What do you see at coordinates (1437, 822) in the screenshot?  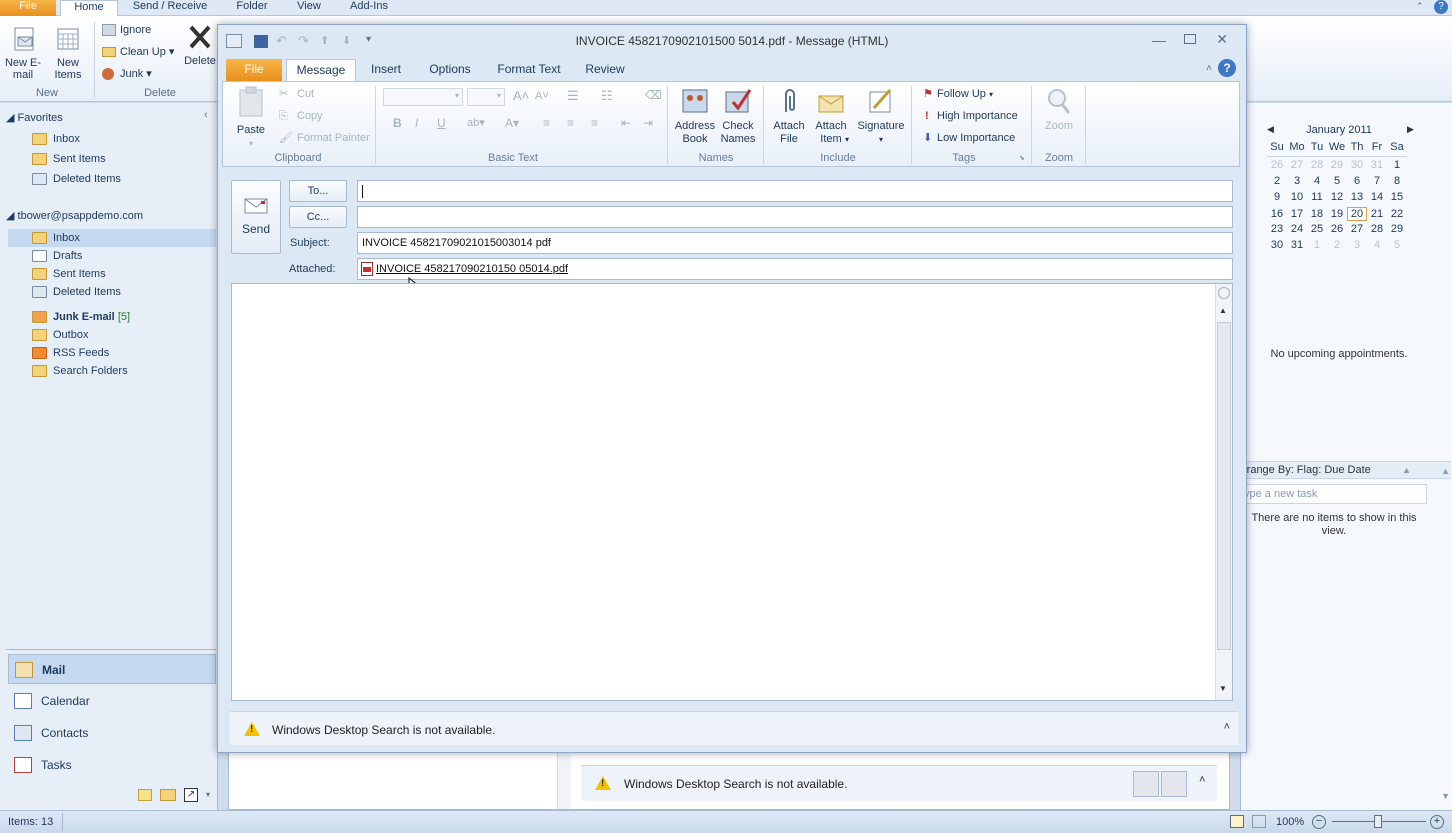 I see `zoom-in-icon: +` at bounding box center [1437, 822].